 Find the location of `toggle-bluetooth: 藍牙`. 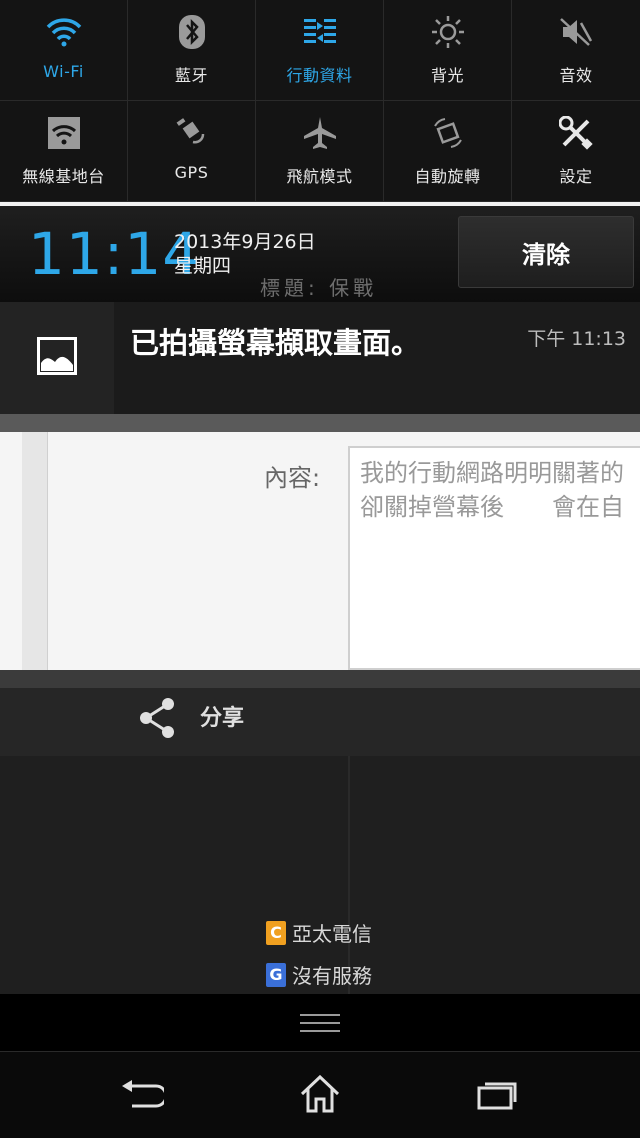

toggle-bluetooth: 藍牙 is located at coordinates (192, 50).